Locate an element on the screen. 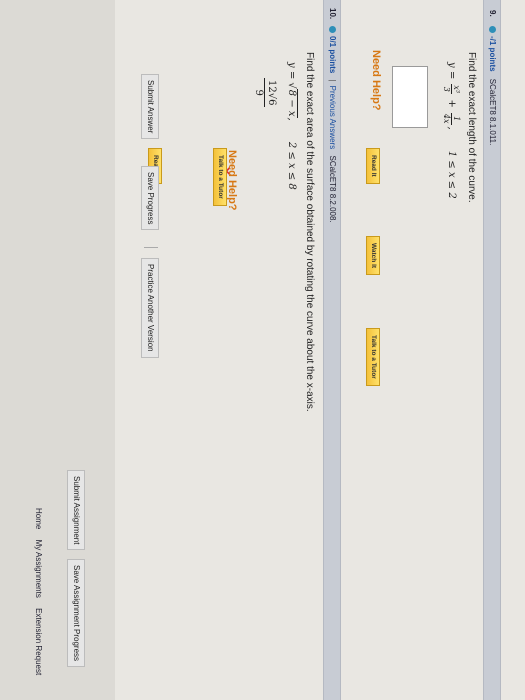 The width and height of the screenshot is (525, 700). save-assignment-progress-button: Save Assignment Progress is located at coordinates (76, 613).